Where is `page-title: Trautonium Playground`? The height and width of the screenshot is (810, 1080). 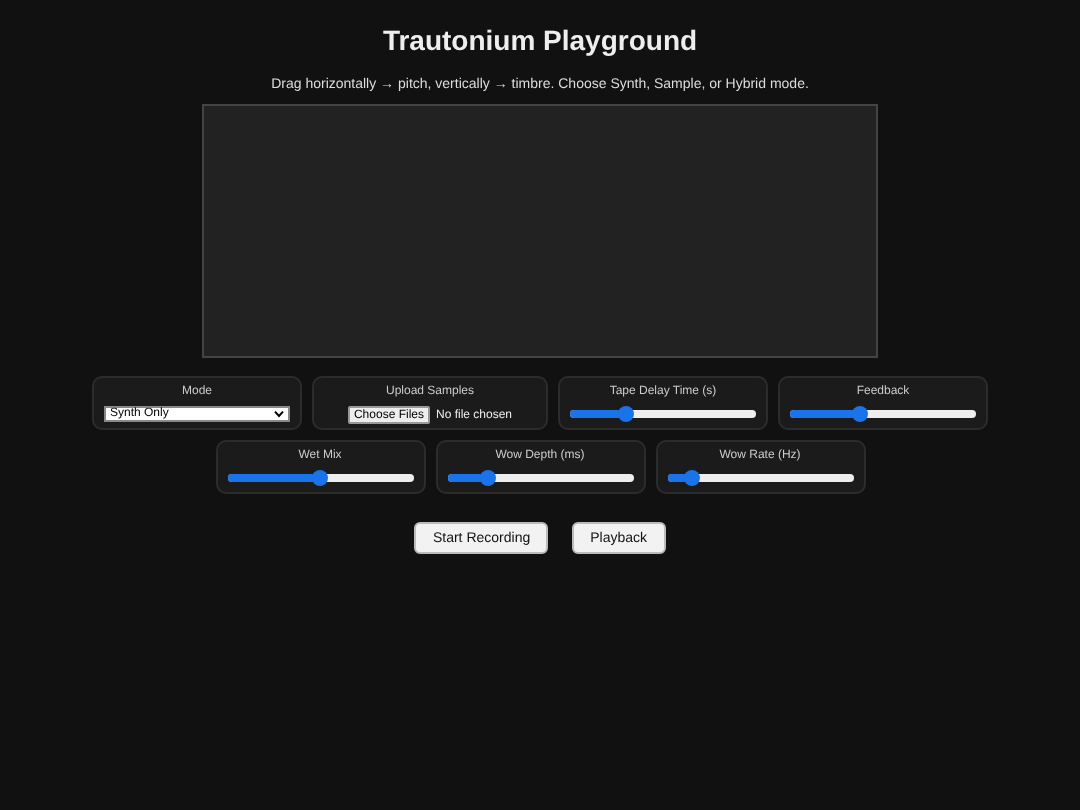 page-title: Trautonium Playground is located at coordinates (540, 40).